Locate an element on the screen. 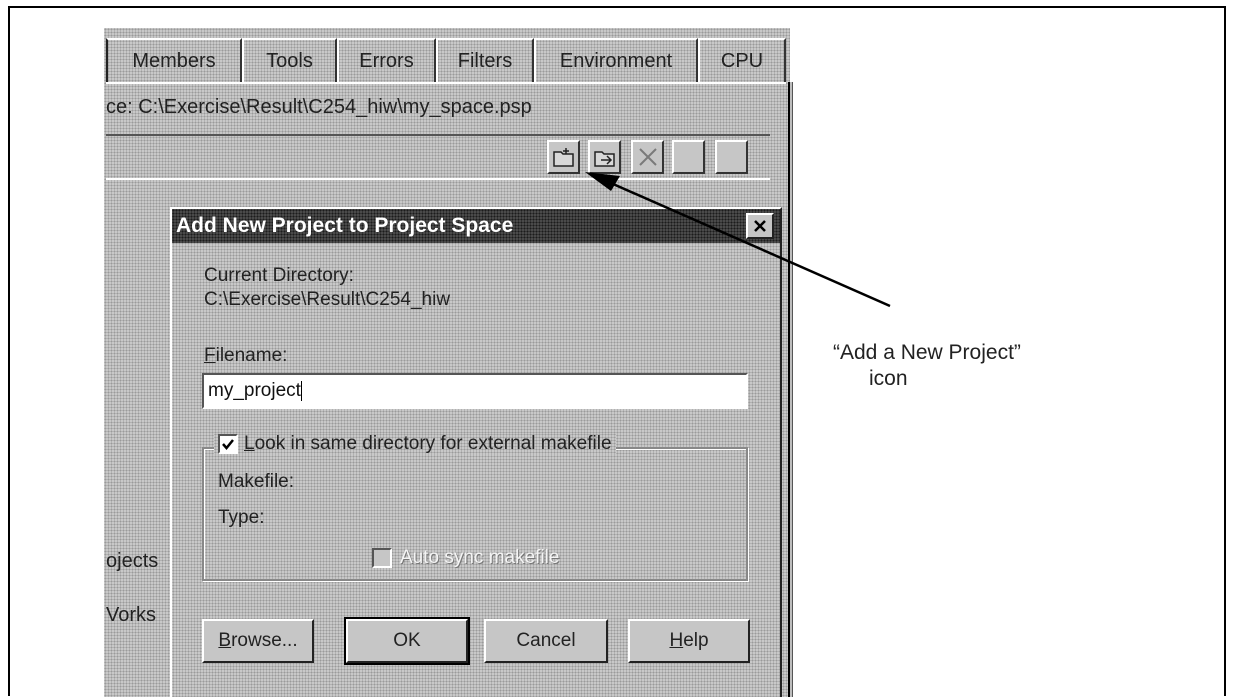 Image resolution: width=1233 pixels, height=697 pixels. annotation-label: “Add a New Project” icon is located at coordinates (927, 366).